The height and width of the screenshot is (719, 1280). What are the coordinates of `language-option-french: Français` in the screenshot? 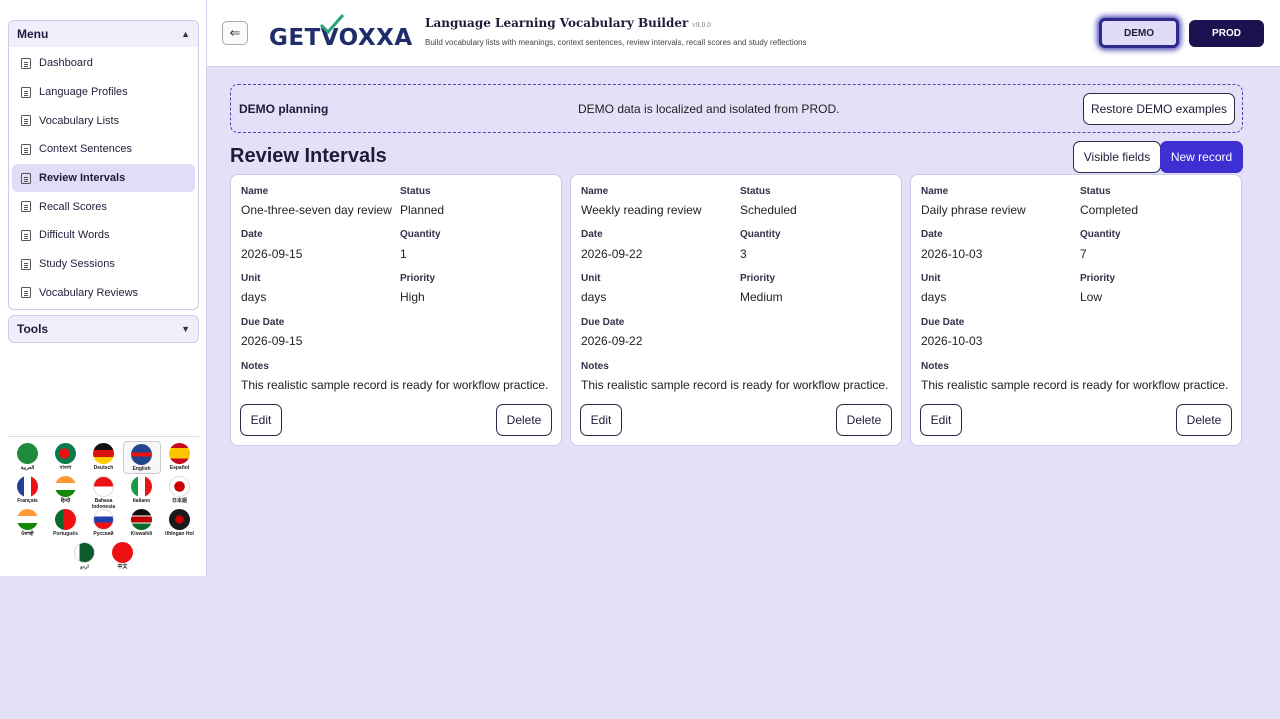 It's located at (28, 490).